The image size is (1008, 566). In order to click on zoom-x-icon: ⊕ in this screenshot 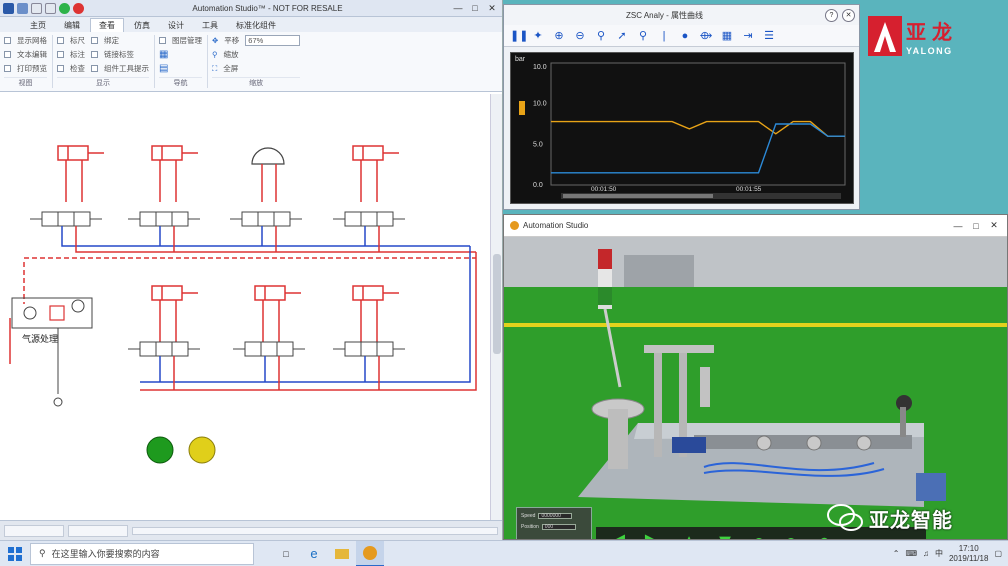, I will do `click(559, 36)`.